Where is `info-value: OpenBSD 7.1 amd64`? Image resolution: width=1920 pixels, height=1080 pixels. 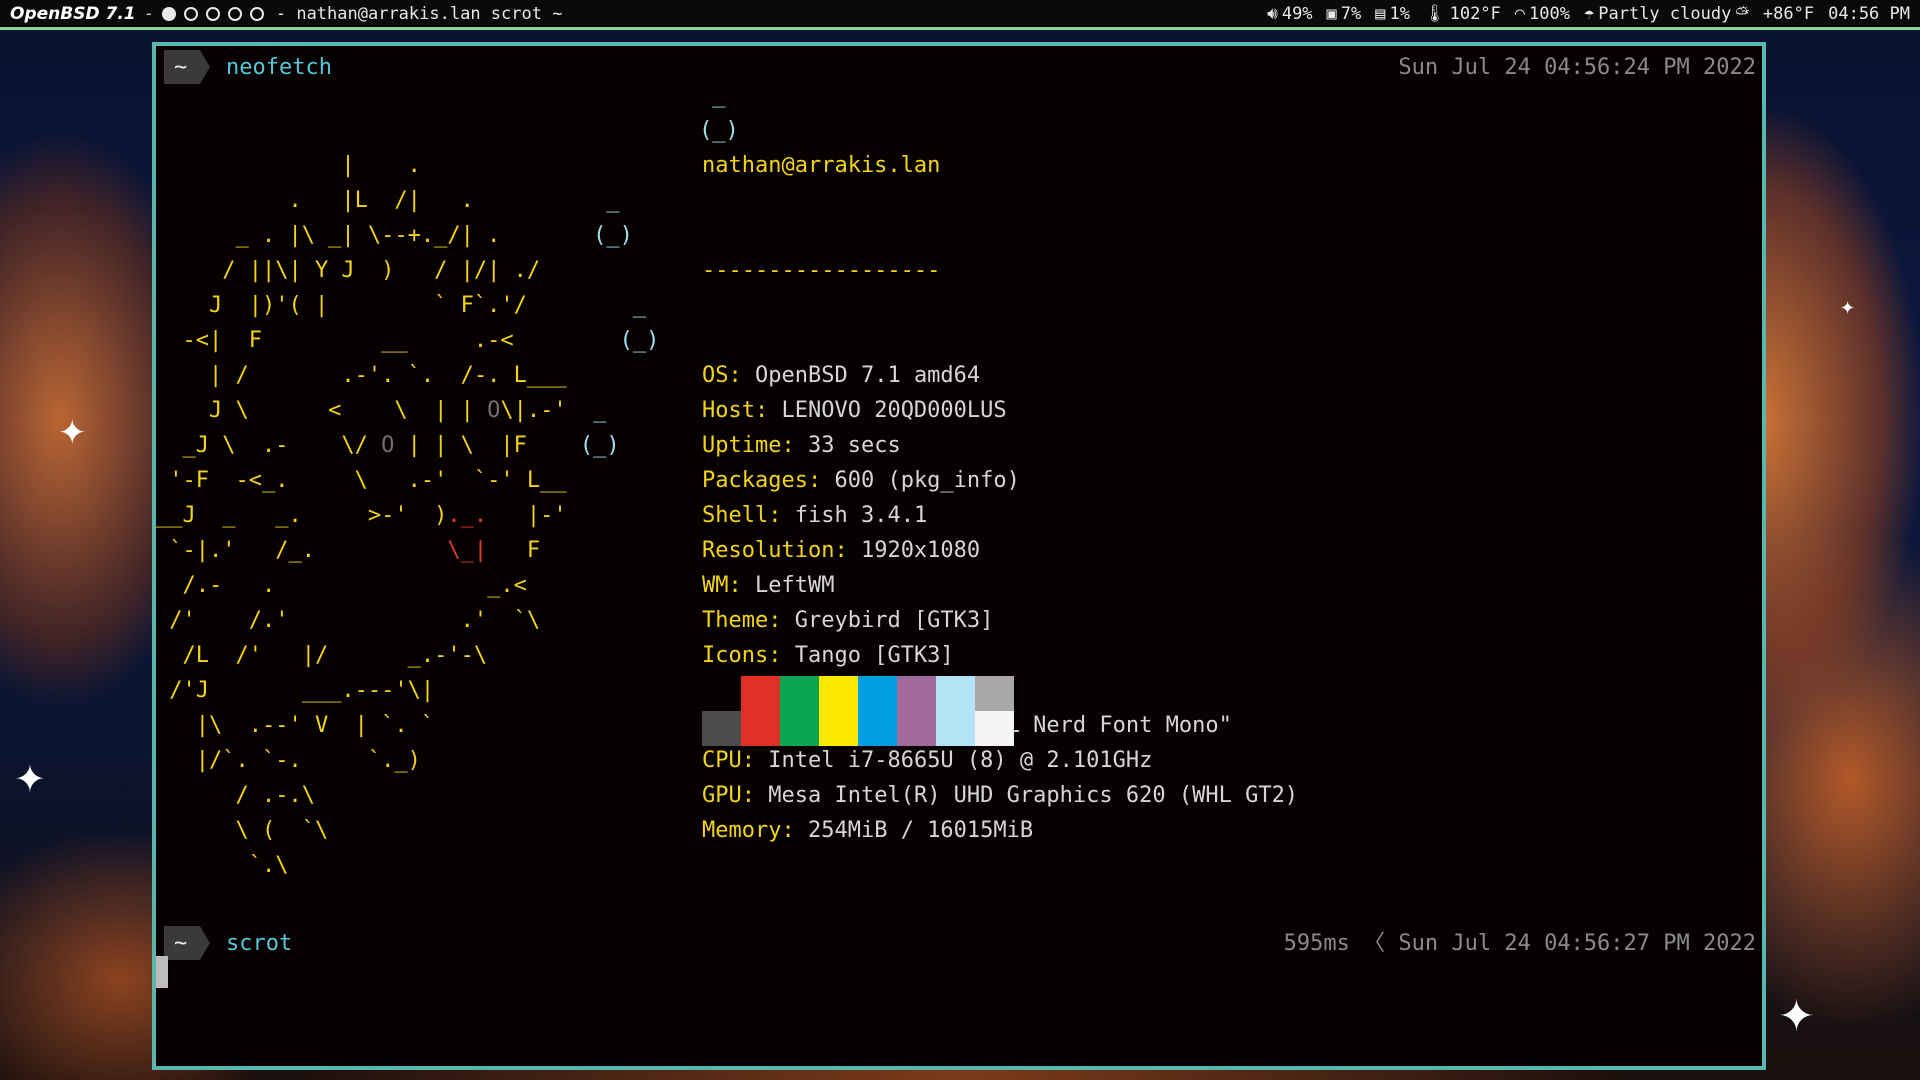 info-value: OpenBSD 7.1 amd64 is located at coordinates (868, 375).